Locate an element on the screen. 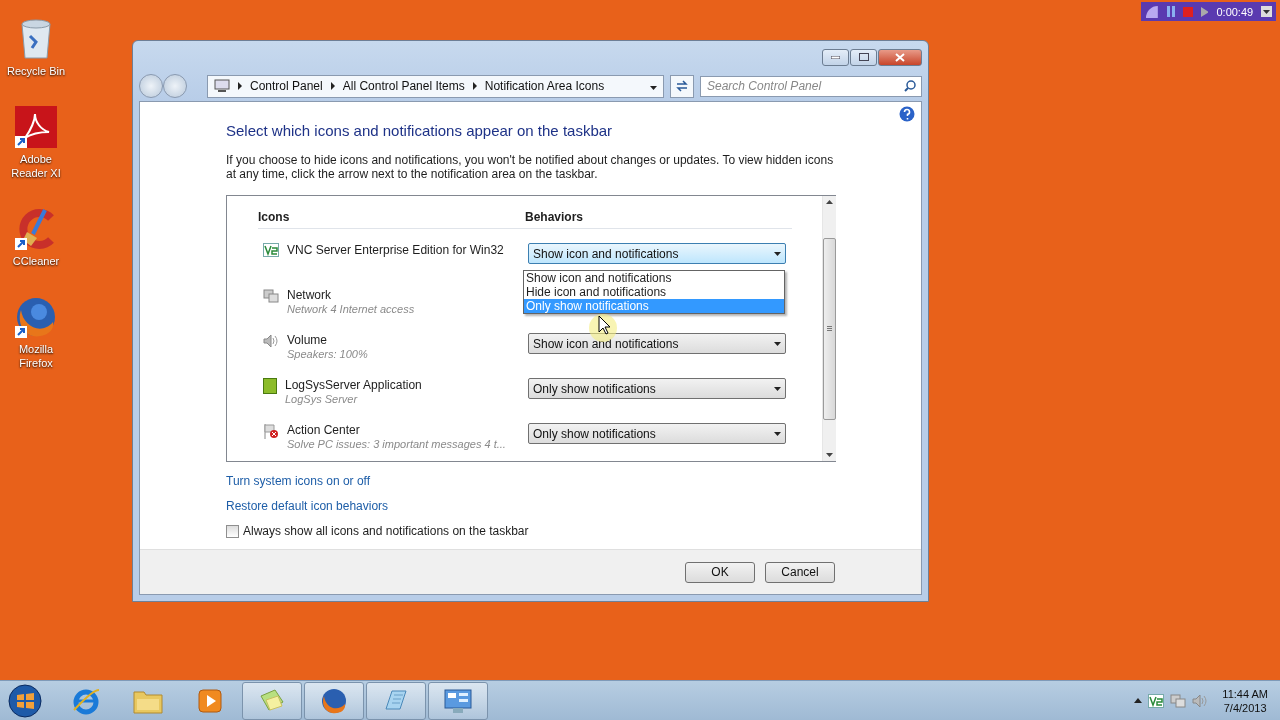 This screenshot has width=1280, height=720. control-panel-icon is located at coordinates (458, 700).